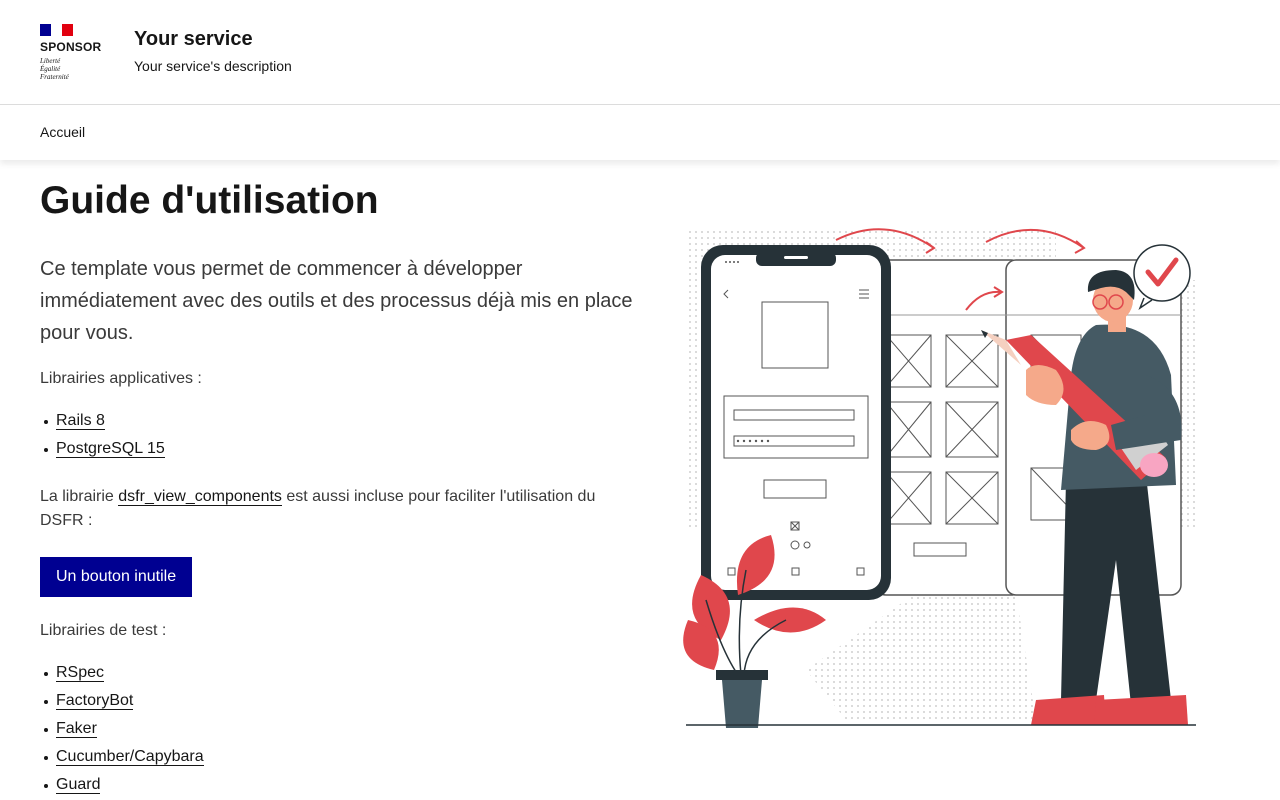 The width and height of the screenshot is (1280, 800). Describe the element at coordinates (56, 30) in the screenshot. I see `marianne-flag-icon` at that location.